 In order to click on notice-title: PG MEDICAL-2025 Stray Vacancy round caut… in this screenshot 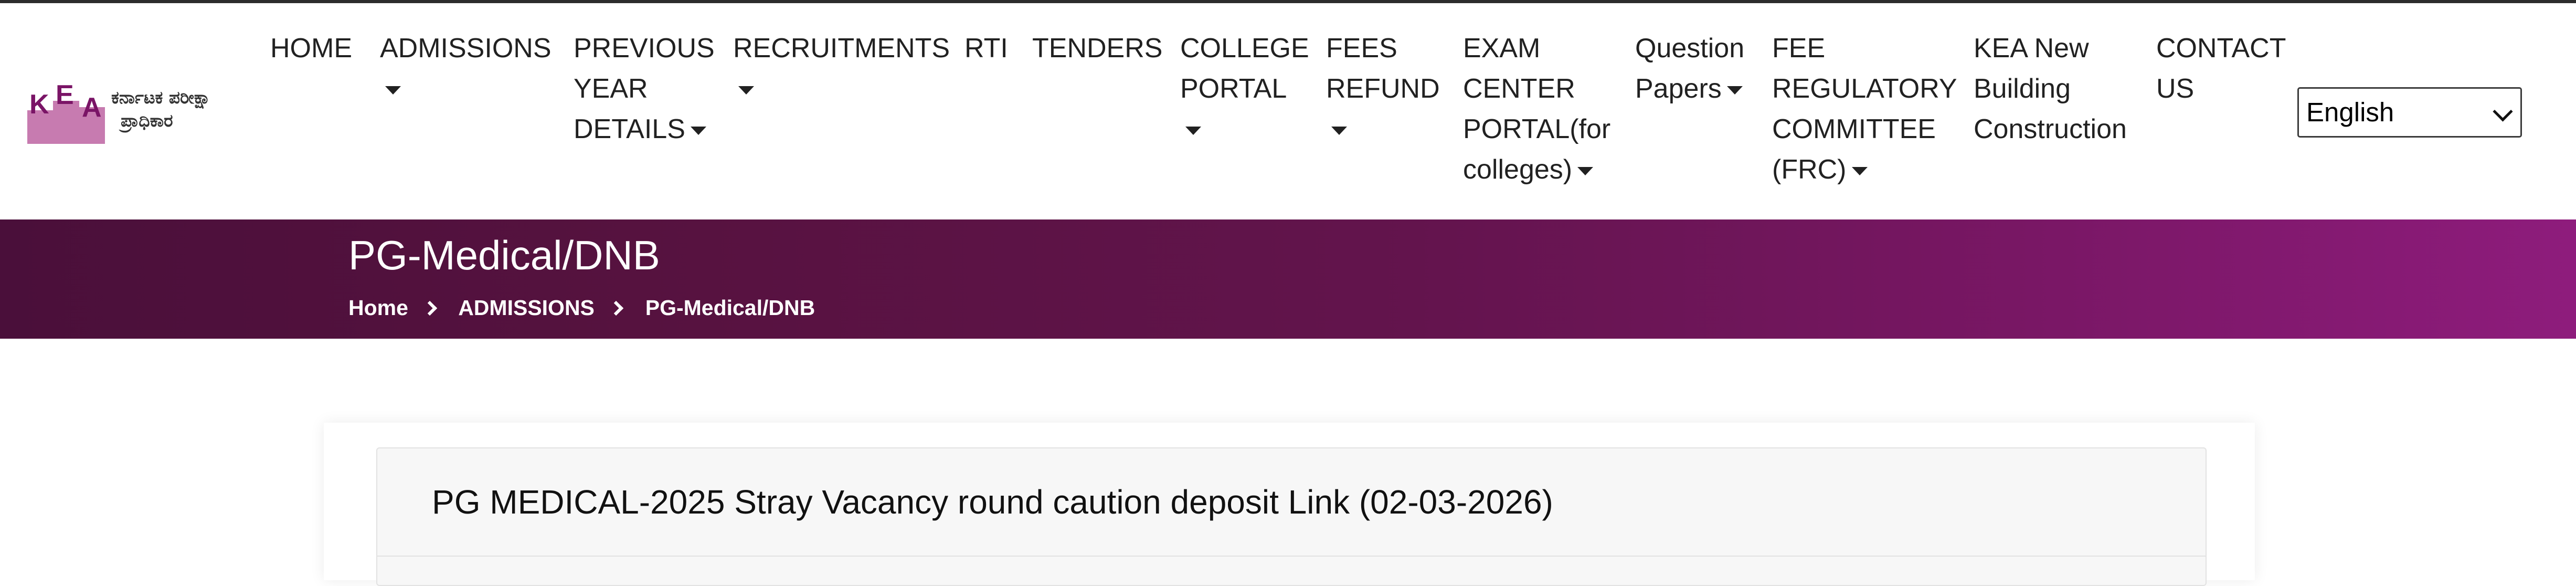, I will do `click(992, 502)`.